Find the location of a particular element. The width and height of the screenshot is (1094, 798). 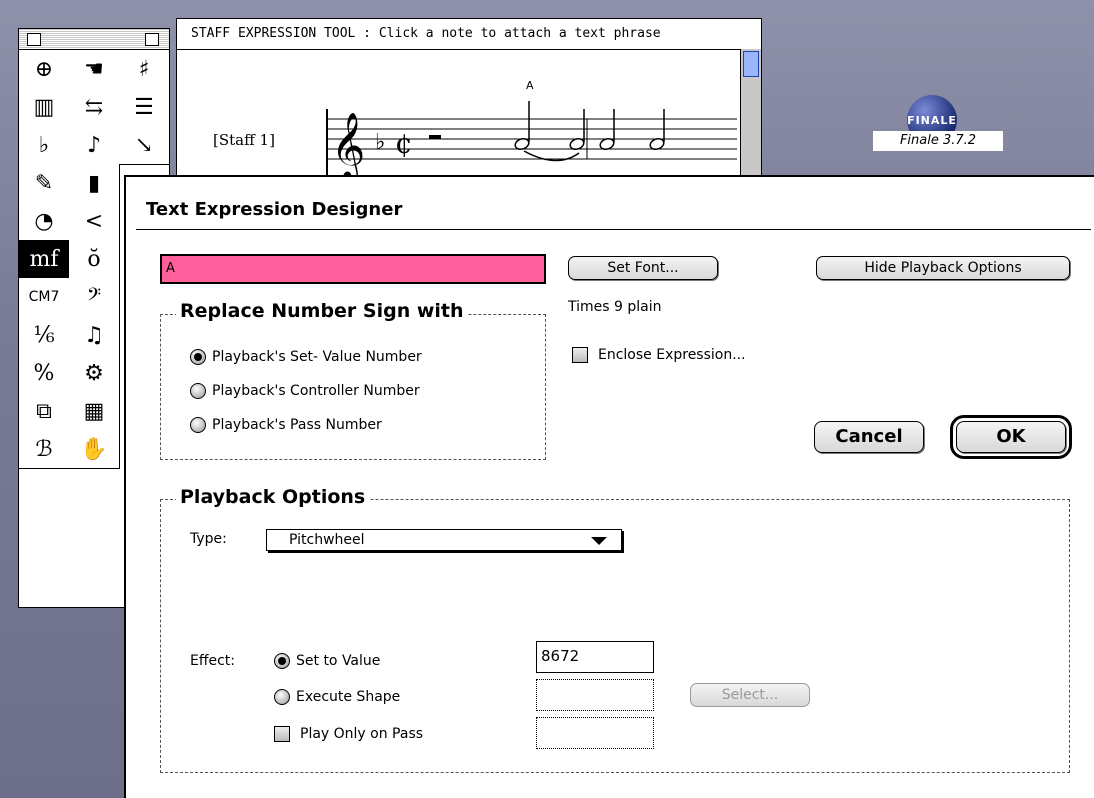

rest-mark is located at coordinates (435, 137).